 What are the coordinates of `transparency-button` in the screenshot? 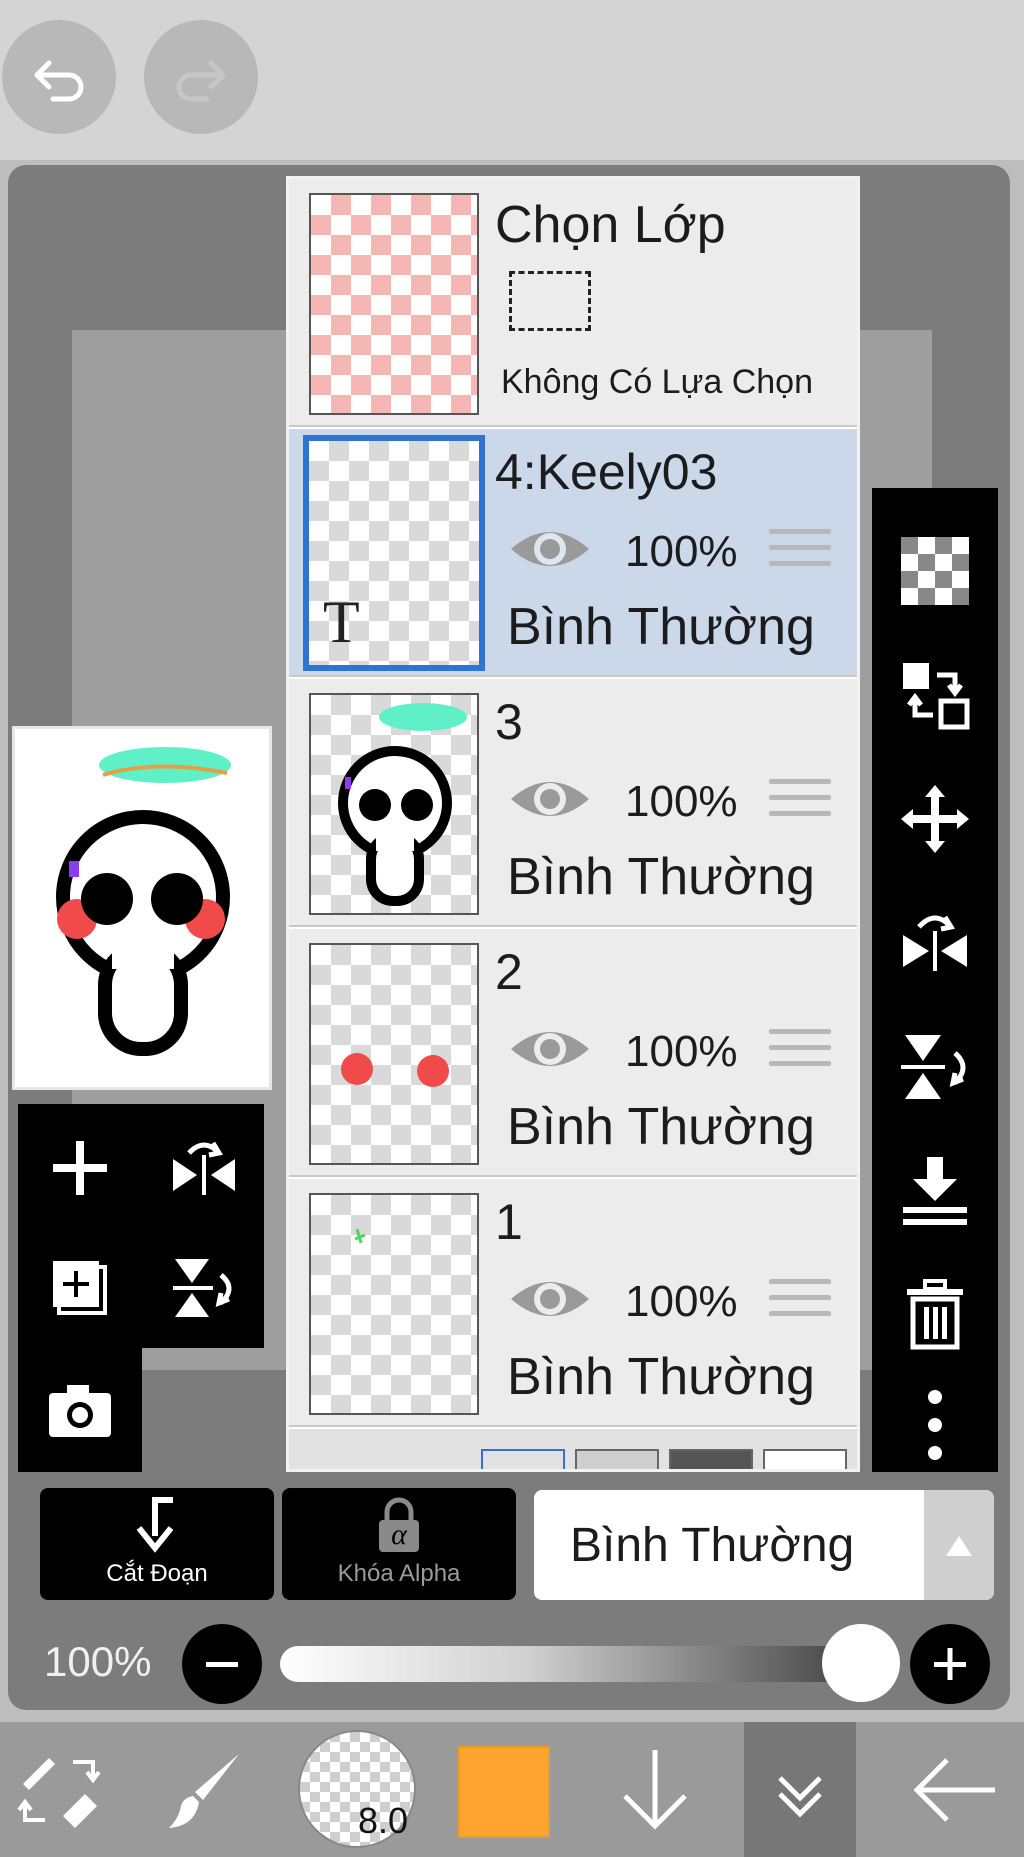 It's located at (935, 571).